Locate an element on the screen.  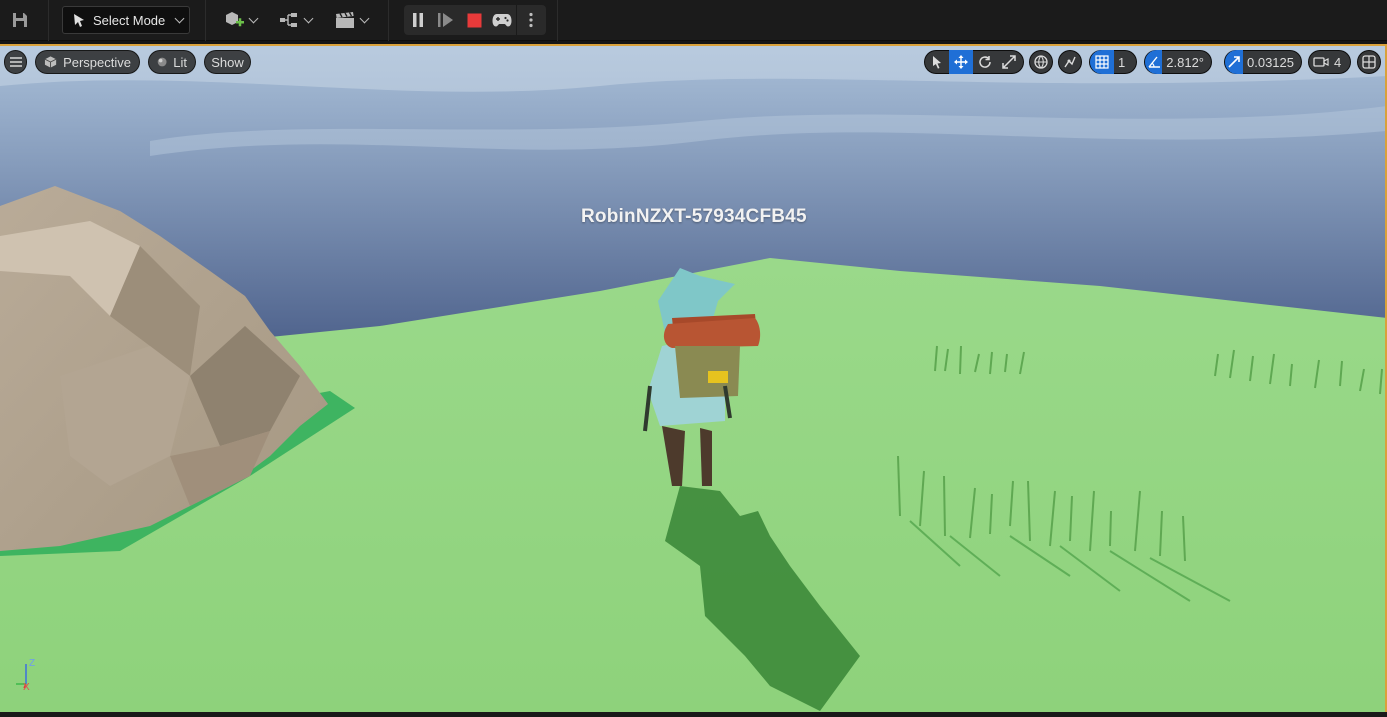
scale-snap-toggle is located at coordinates (1234, 62).